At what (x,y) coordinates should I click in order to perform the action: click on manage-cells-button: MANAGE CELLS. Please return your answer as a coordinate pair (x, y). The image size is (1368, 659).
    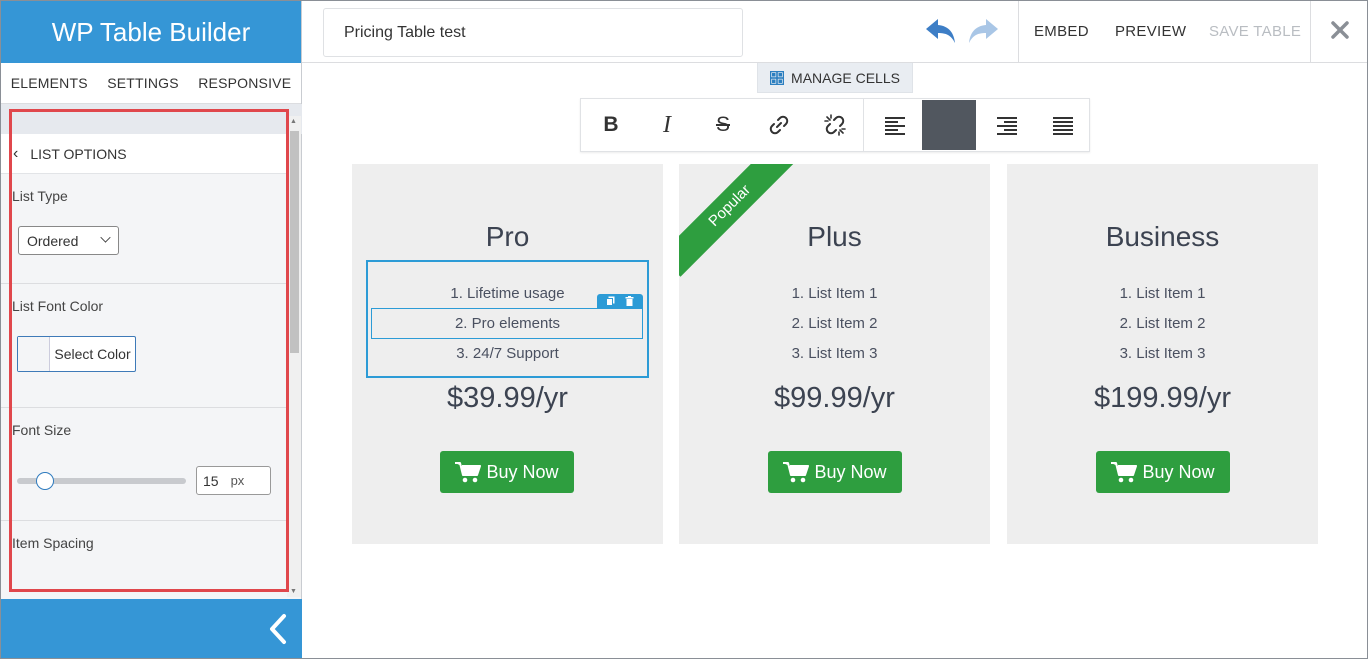
    Looking at the image, I should click on (835, 78).